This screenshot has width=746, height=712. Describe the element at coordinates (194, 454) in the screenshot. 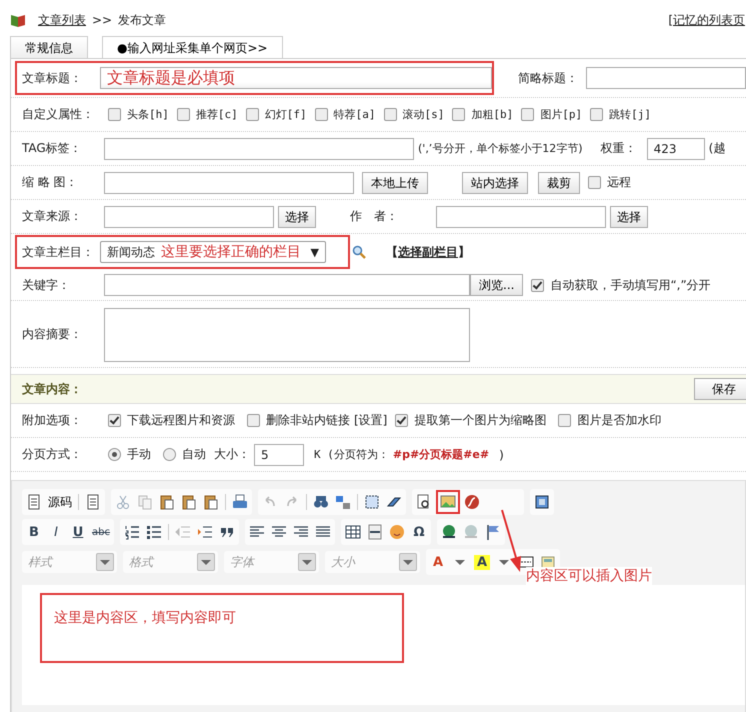

I see `radio-label: 自动` at that location.